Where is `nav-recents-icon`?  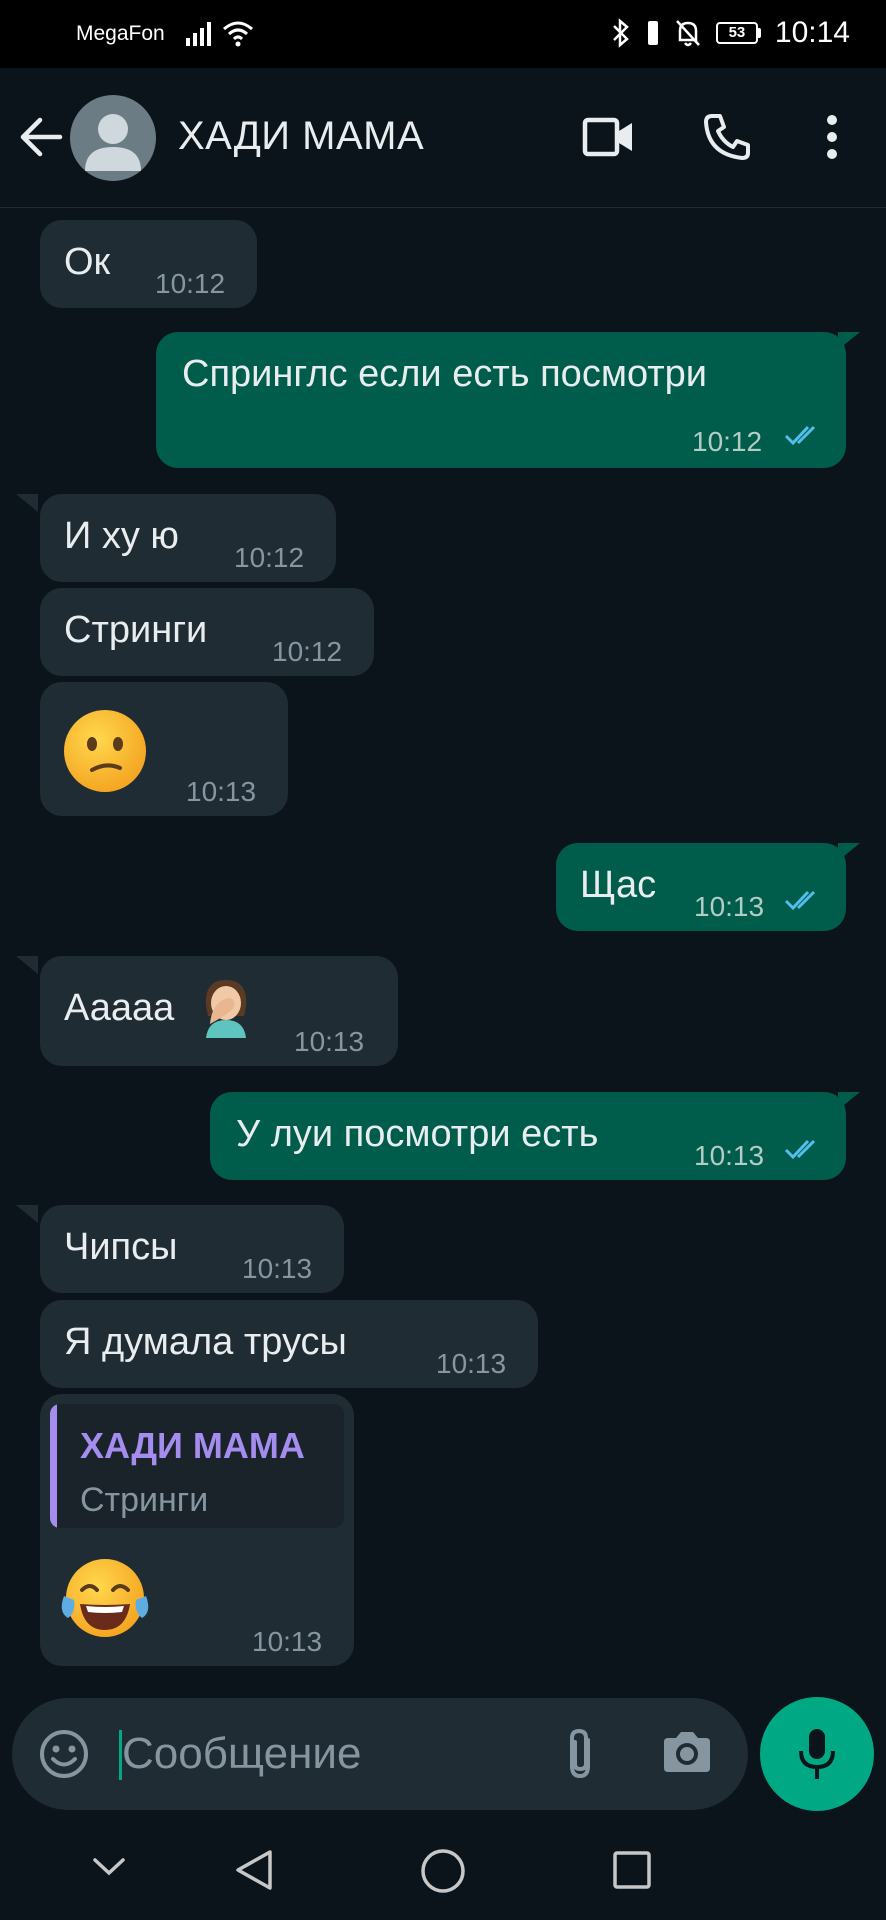
nav-recents-icon is located at coordinates (632, 1870).